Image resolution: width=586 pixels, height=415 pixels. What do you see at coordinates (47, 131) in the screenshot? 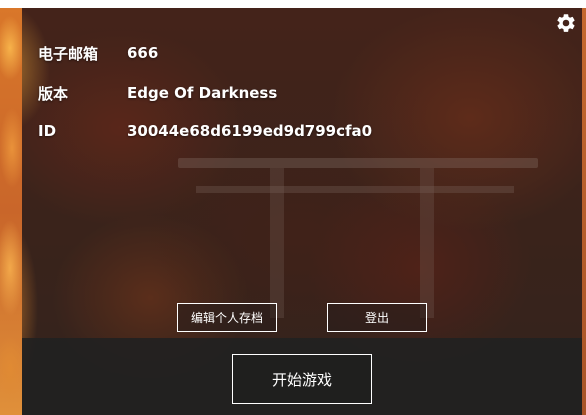
I see `id-label: ID` at bounding box center [47, 131].